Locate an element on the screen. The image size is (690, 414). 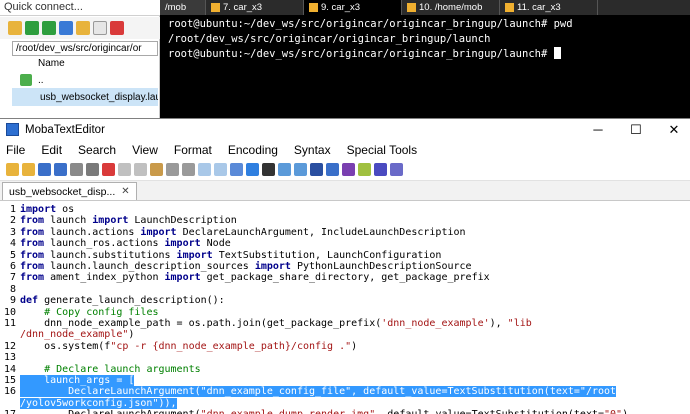
keyword-token: def is located at coordinates (29, 301).